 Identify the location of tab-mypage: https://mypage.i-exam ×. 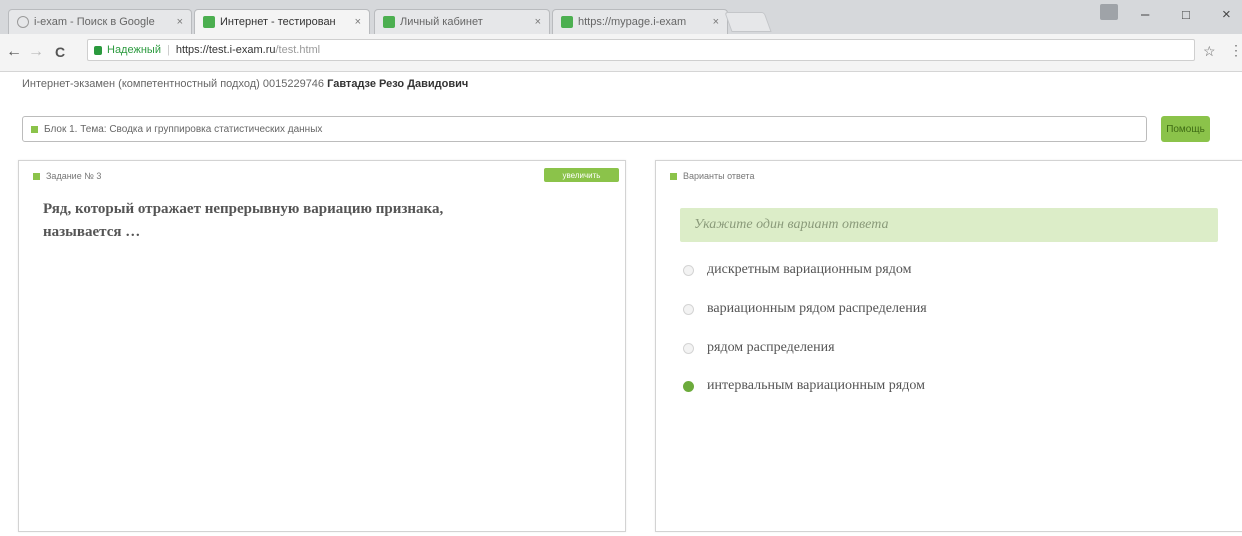
(640, 21).